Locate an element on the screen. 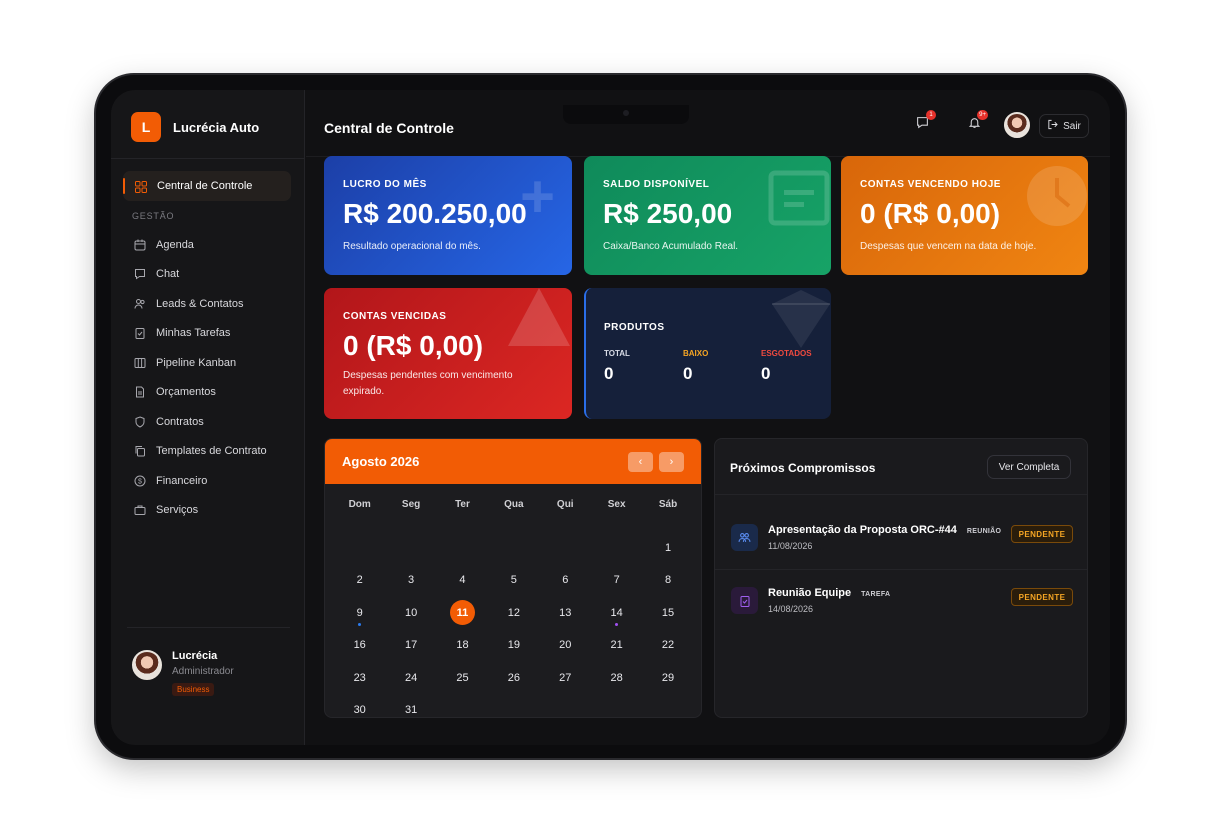 Image resolution: width=1229 pixels, height=819 pixels. clock-icon is located at coordinates (1056, 198).